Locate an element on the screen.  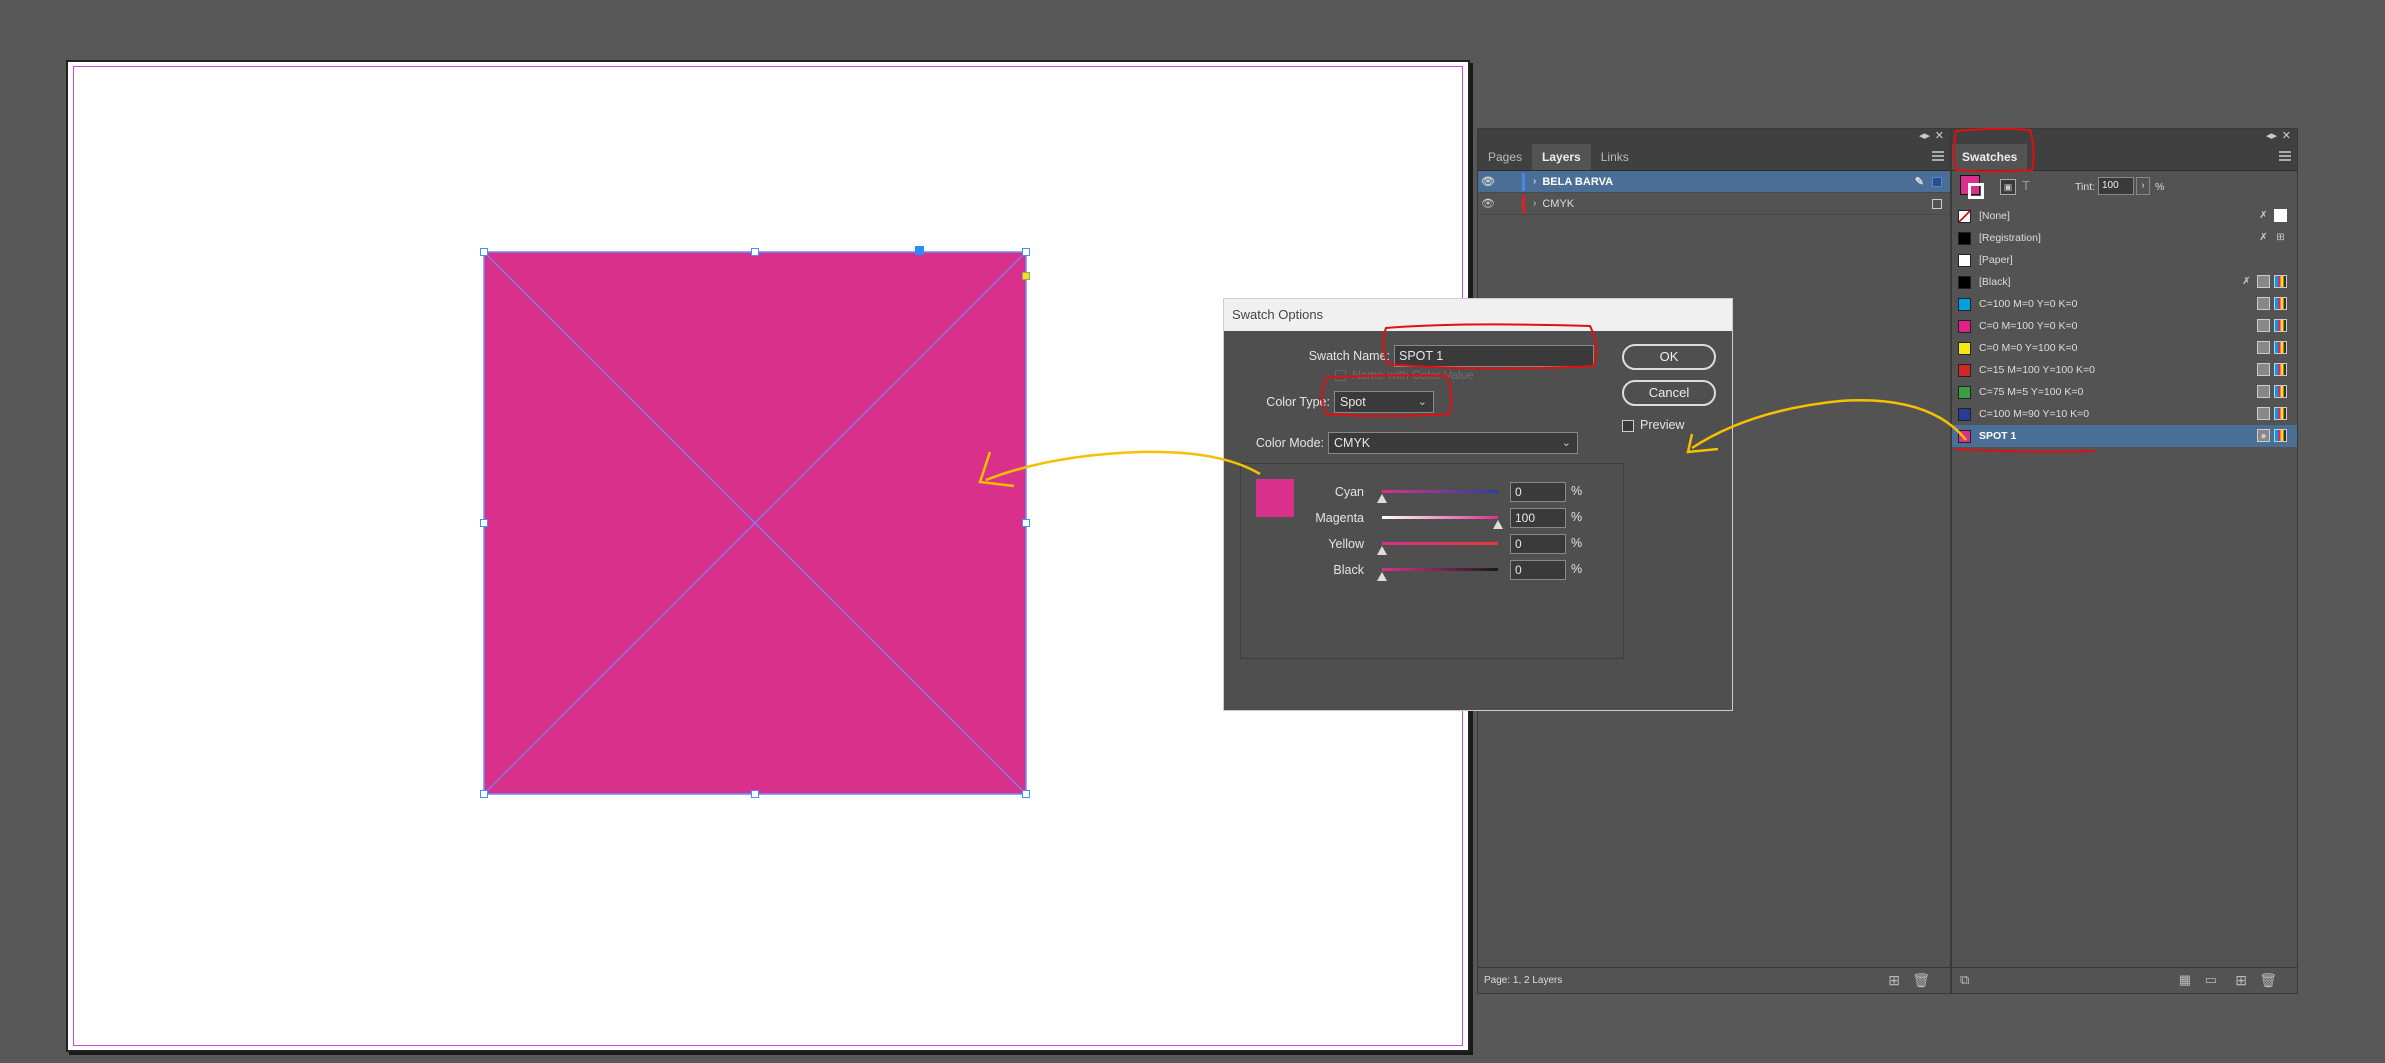
tab-links: Links is located at coordinates (1615, 157).